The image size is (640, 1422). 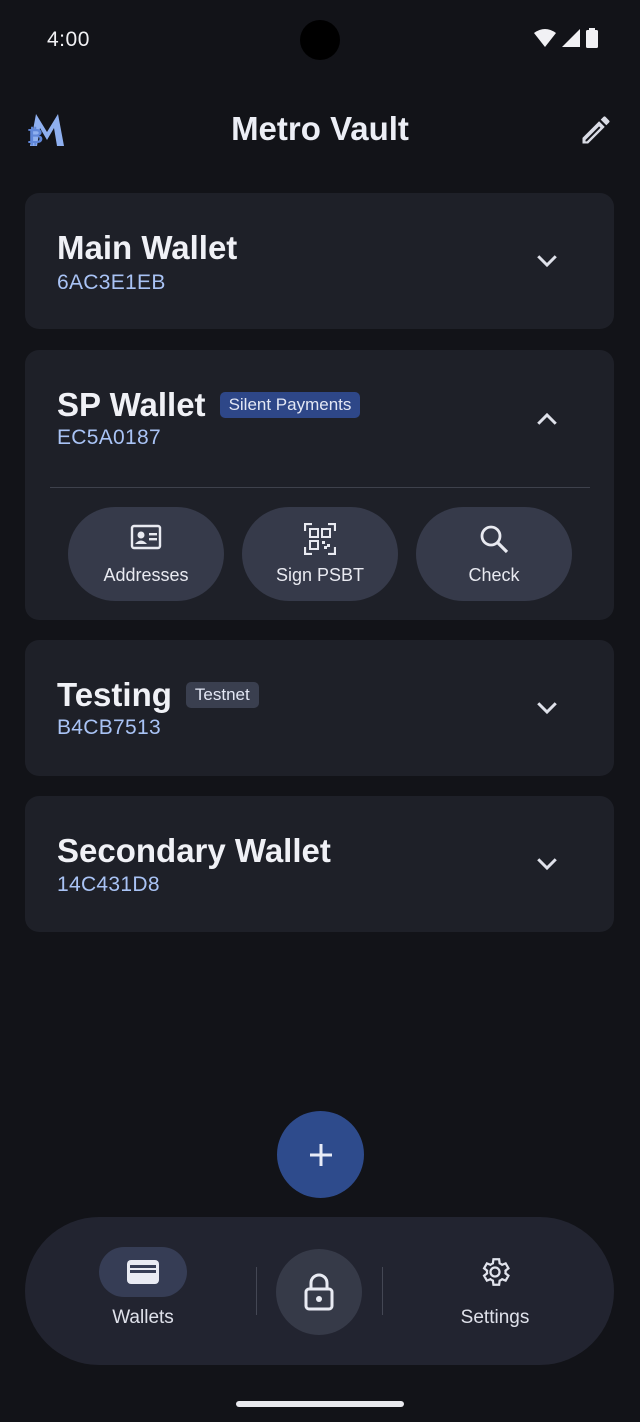 I want to click on nav-settings-label: Settings, so click(x=495, y=1317).